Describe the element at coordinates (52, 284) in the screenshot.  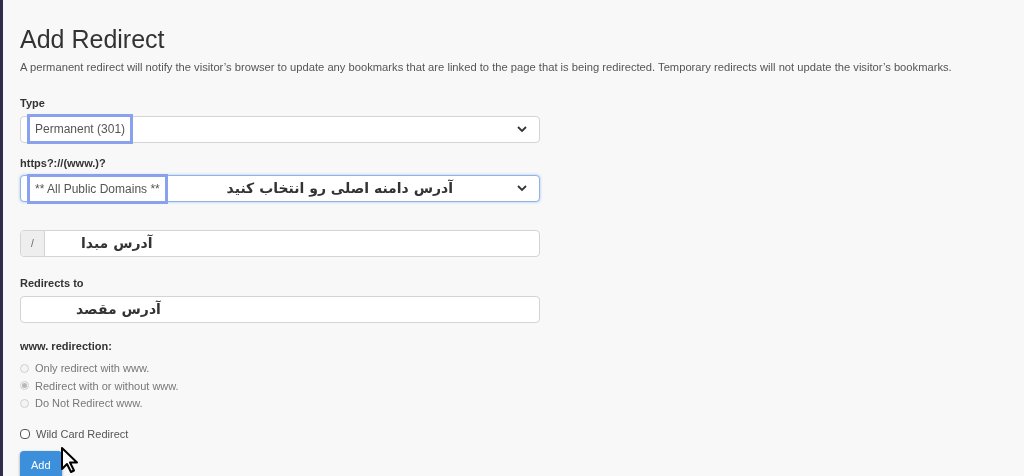
I see `field-label: Redirects to` at that location.